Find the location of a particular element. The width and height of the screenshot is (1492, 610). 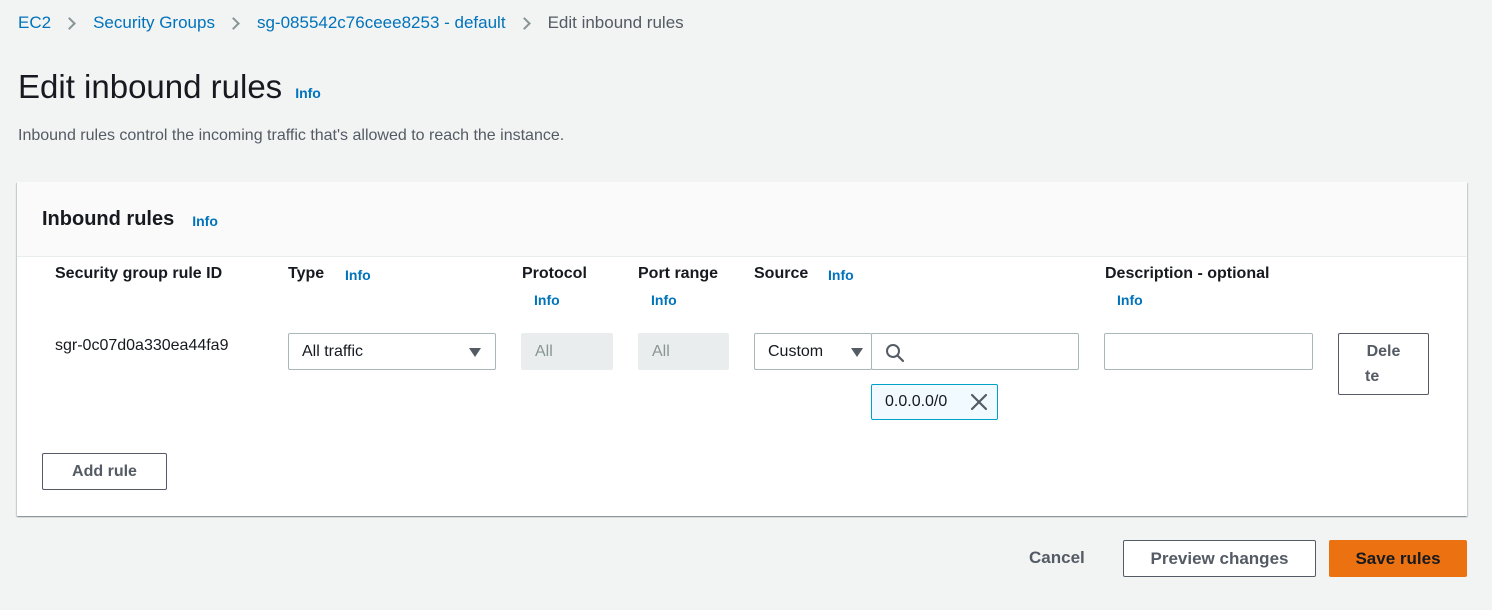

search-icon is located at coordinates (895, 353).